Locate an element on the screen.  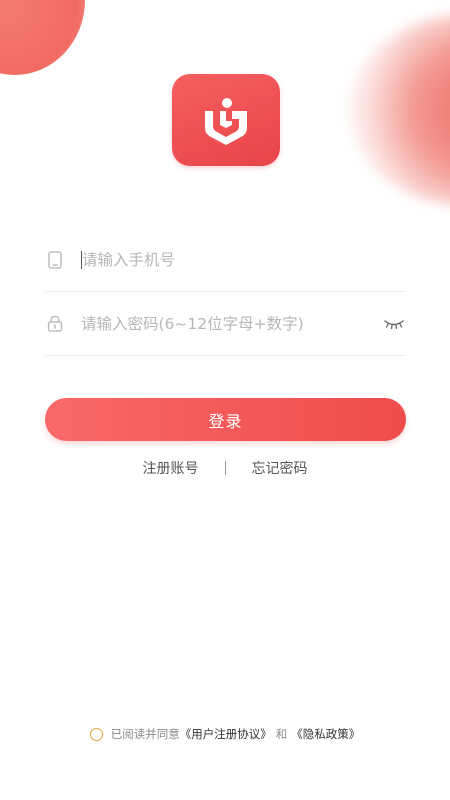
decorative-blob-top-right is located at coordinates (400, 110).